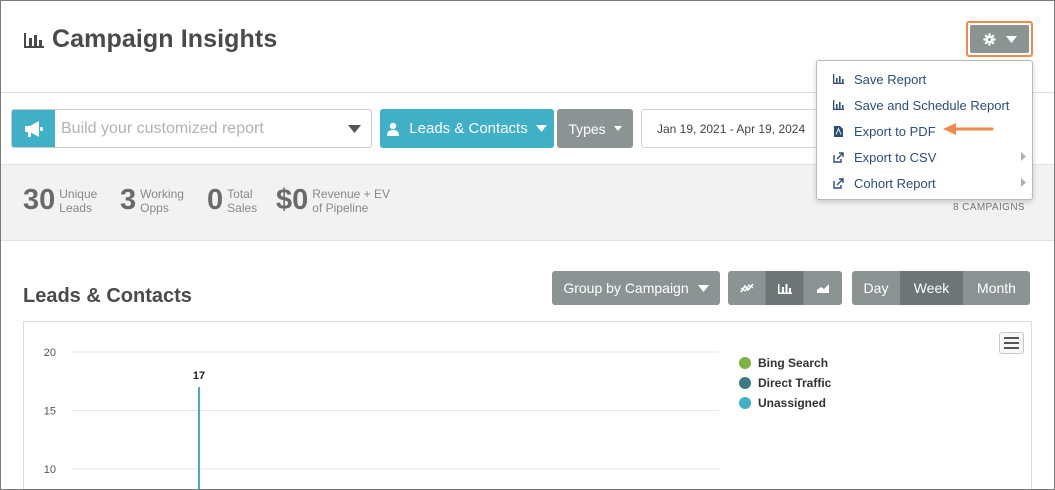  I want to click on legend-label: Direct Traffic, so click(795, 383).